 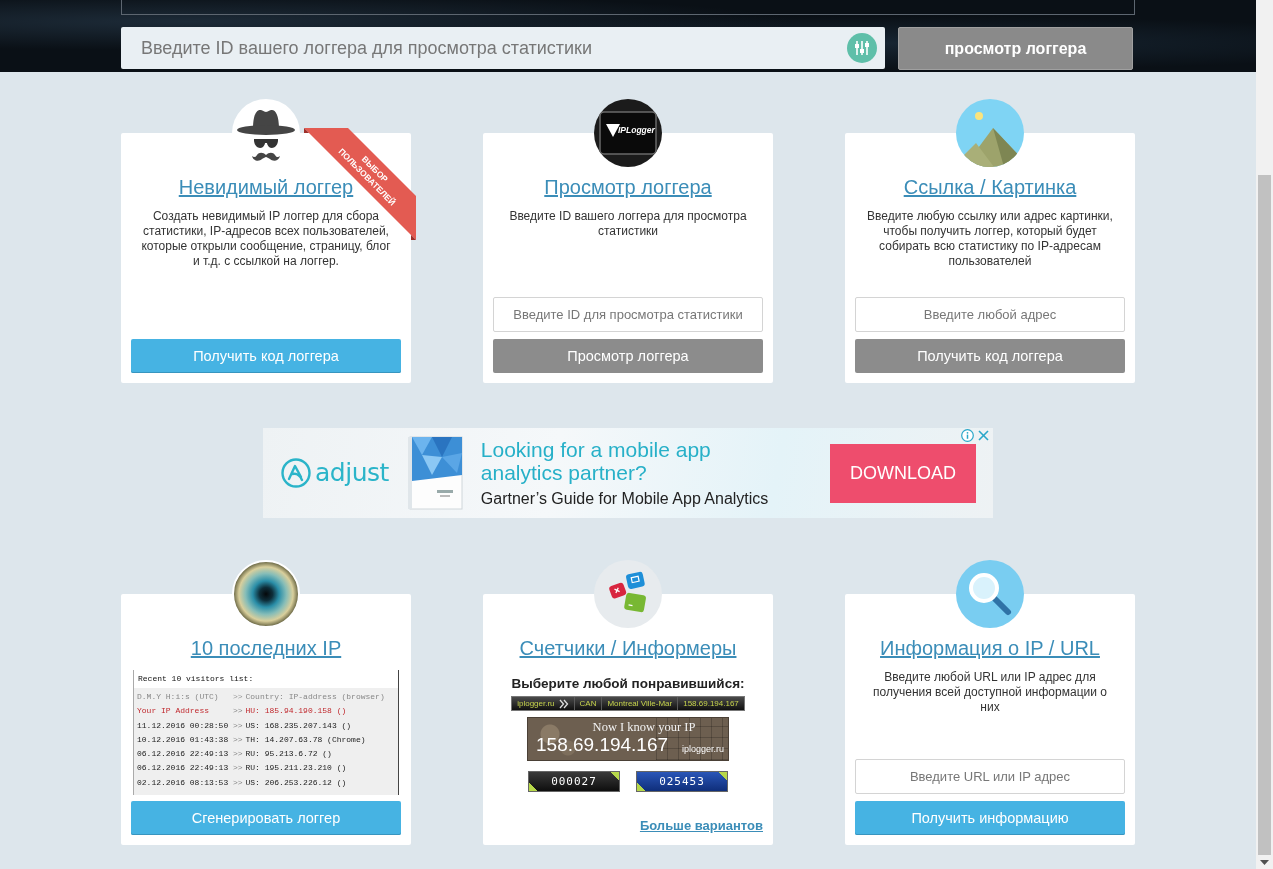 I want to click on card-button: Сгенерировать логгер, so click(x=266, y=818).